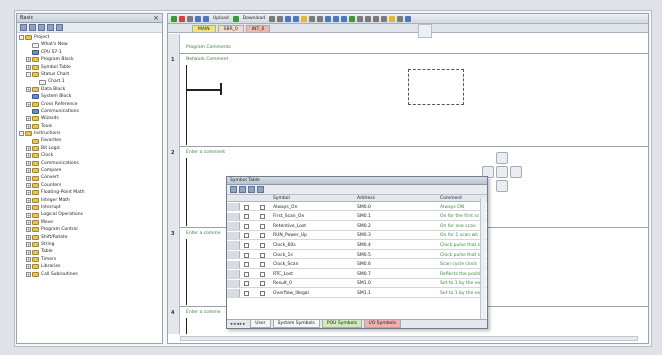 The image size is (662, 355). I want to click on symbol-cell: RTC_Lost, so click(283, 274).